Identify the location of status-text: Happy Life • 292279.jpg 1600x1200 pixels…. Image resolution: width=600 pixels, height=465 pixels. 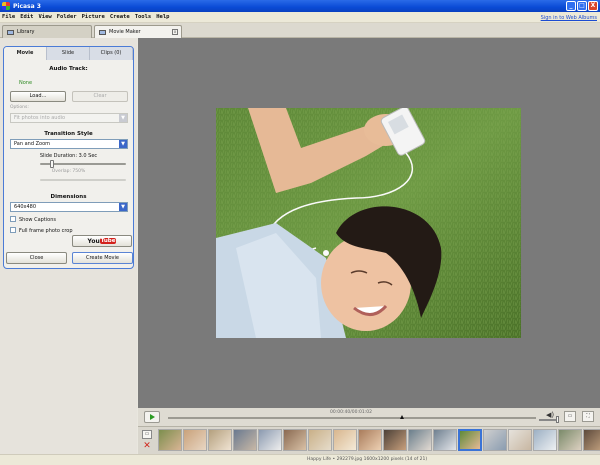
(367, 459).